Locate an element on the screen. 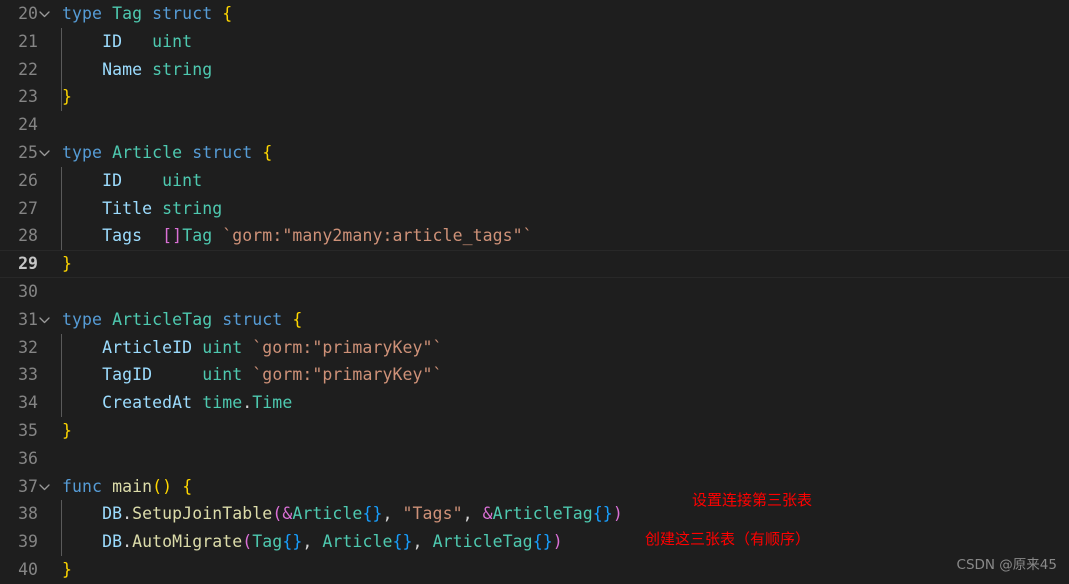  code-text: ArticleID uint `gorm:"primaryKey"` is located at coordinates (252, 348).